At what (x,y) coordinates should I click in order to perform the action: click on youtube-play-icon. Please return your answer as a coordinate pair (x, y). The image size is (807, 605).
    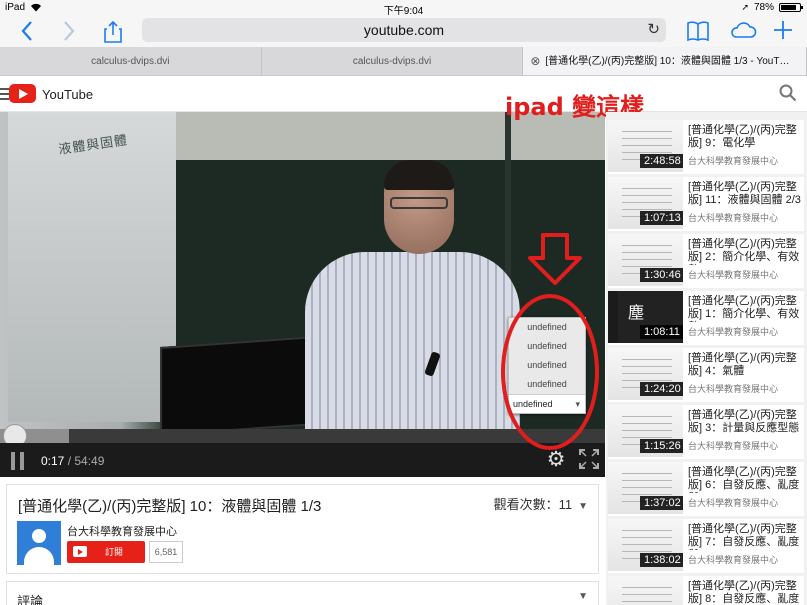
    Looking at the image, I should click on (80, 551).